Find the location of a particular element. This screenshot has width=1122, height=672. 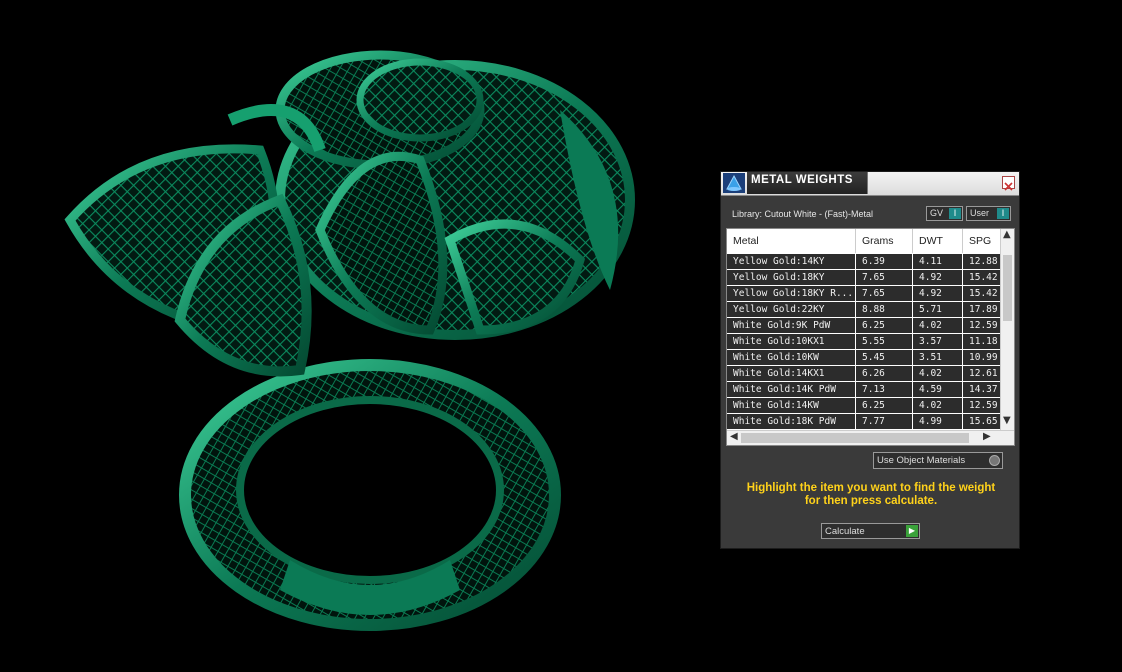

calculate-label: Calculate is located at coordinates (845, 531).